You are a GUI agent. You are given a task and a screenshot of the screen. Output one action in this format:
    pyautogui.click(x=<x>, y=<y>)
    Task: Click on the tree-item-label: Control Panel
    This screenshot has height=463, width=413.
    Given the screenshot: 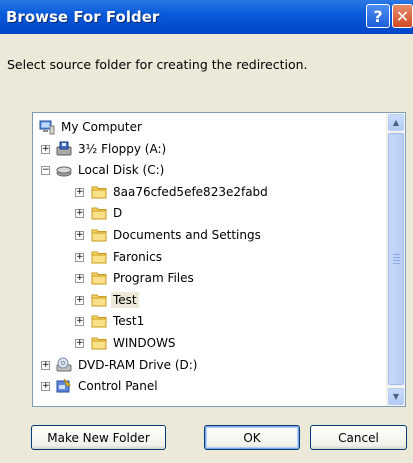 What is the action you would take?
    pyautogui.click(x=118, y=386)
    